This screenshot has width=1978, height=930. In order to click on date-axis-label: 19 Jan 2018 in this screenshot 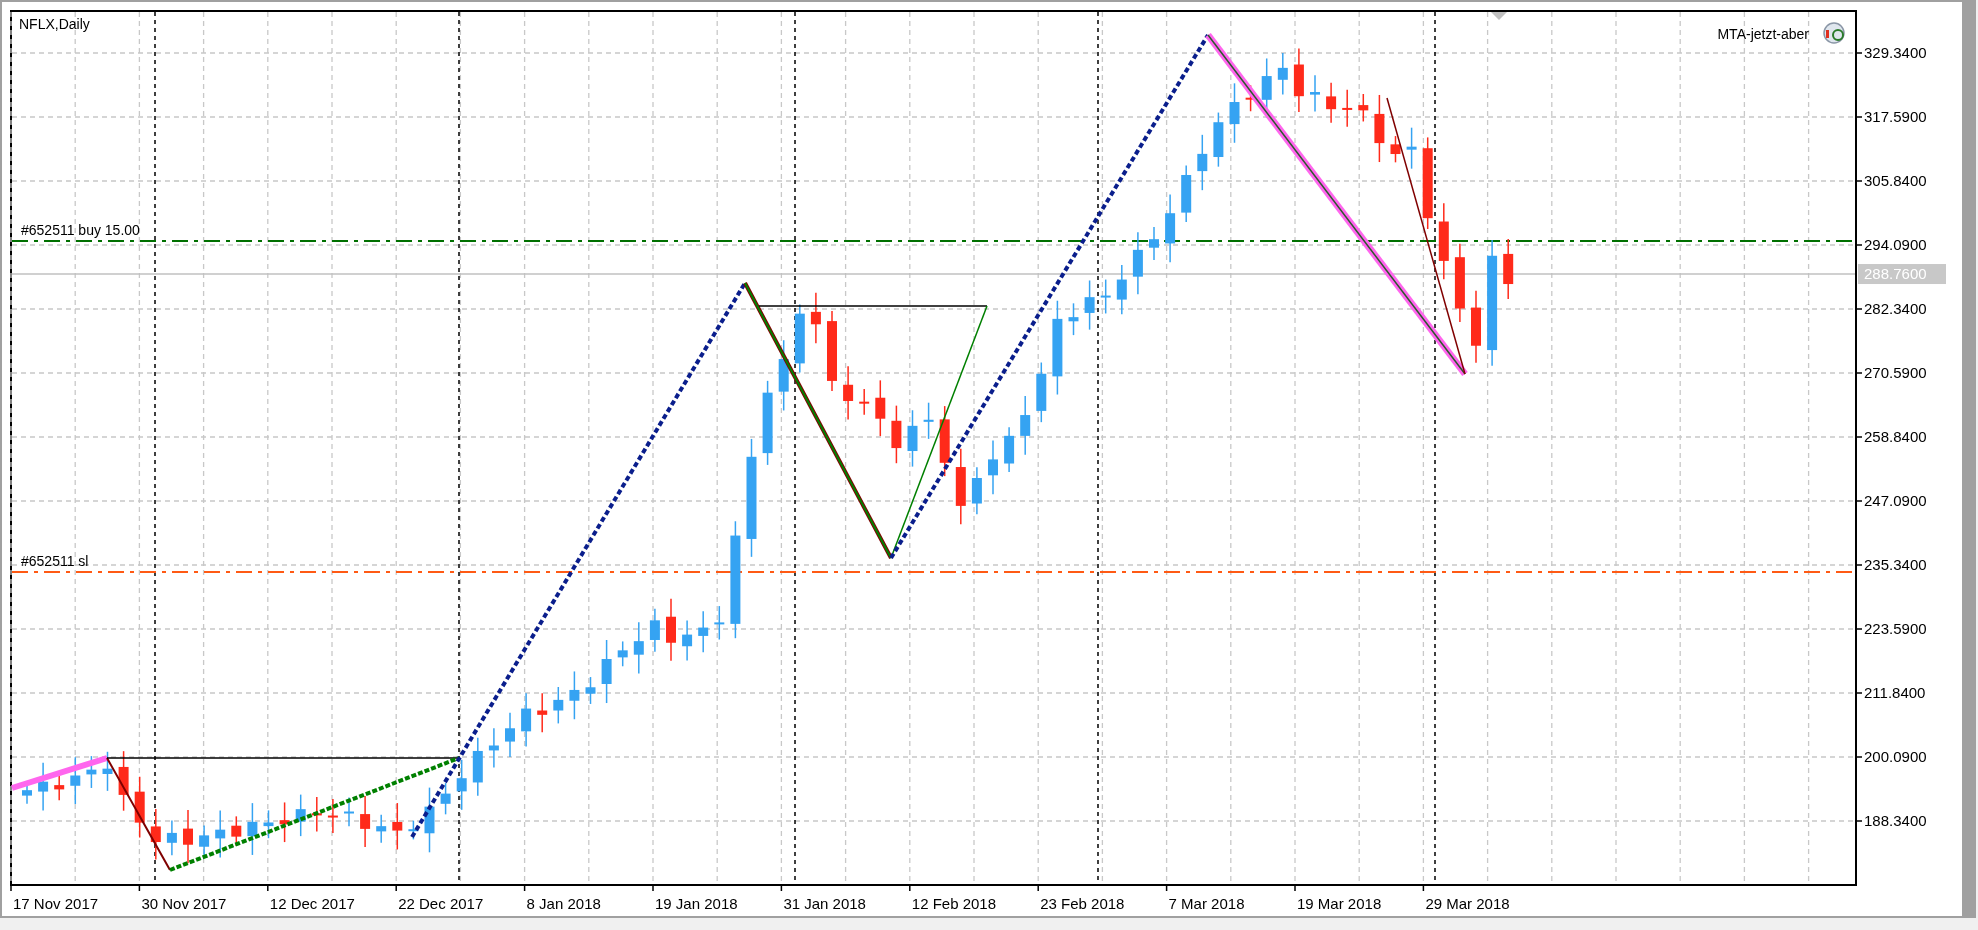, I will do `click(696, 903)`.